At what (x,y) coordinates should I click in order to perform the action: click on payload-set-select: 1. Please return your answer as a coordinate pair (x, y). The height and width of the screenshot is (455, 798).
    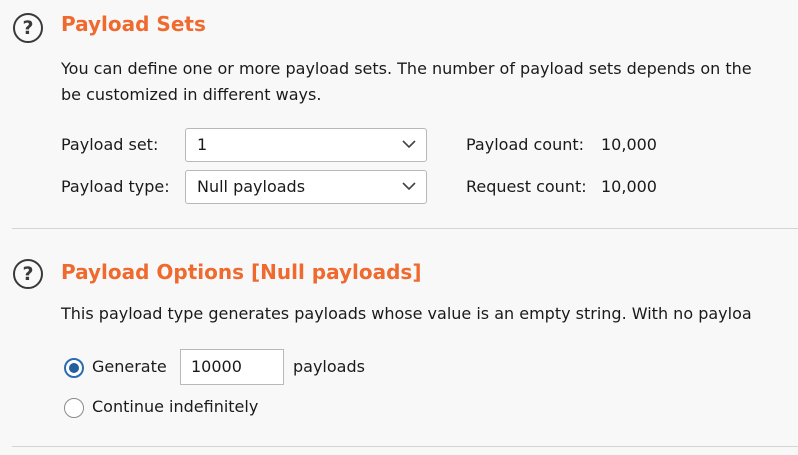
    Looking at the image, I should click on (306, 145).